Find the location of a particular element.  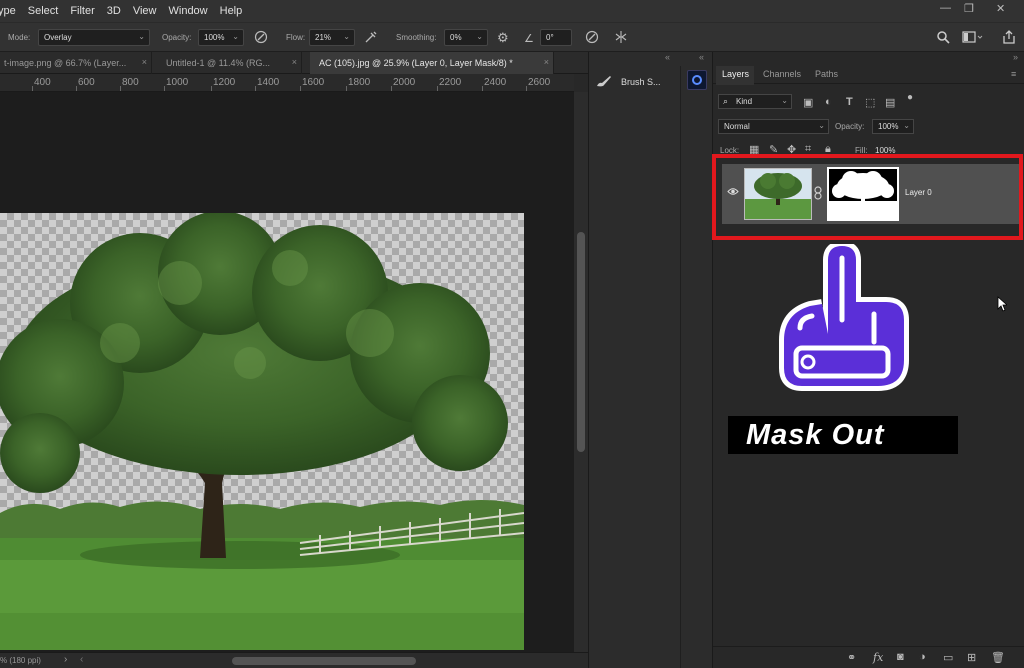

menu-3d: 3D is located at coordinates (114, 11).